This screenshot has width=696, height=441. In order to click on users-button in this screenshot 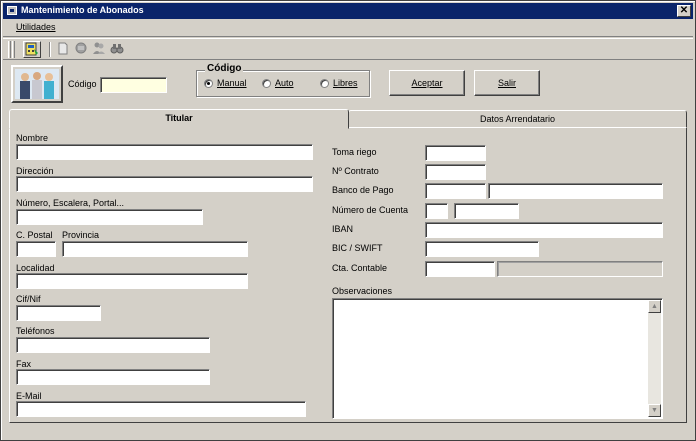, I will do `click(100, 49)`.